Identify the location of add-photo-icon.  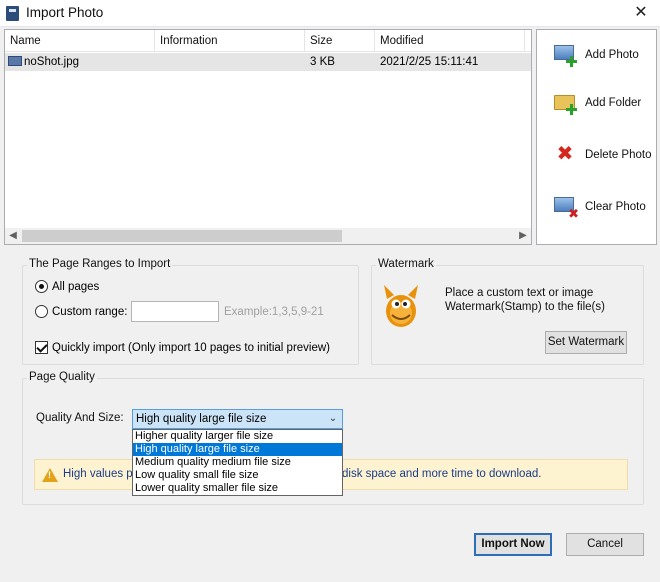
(566, 55).